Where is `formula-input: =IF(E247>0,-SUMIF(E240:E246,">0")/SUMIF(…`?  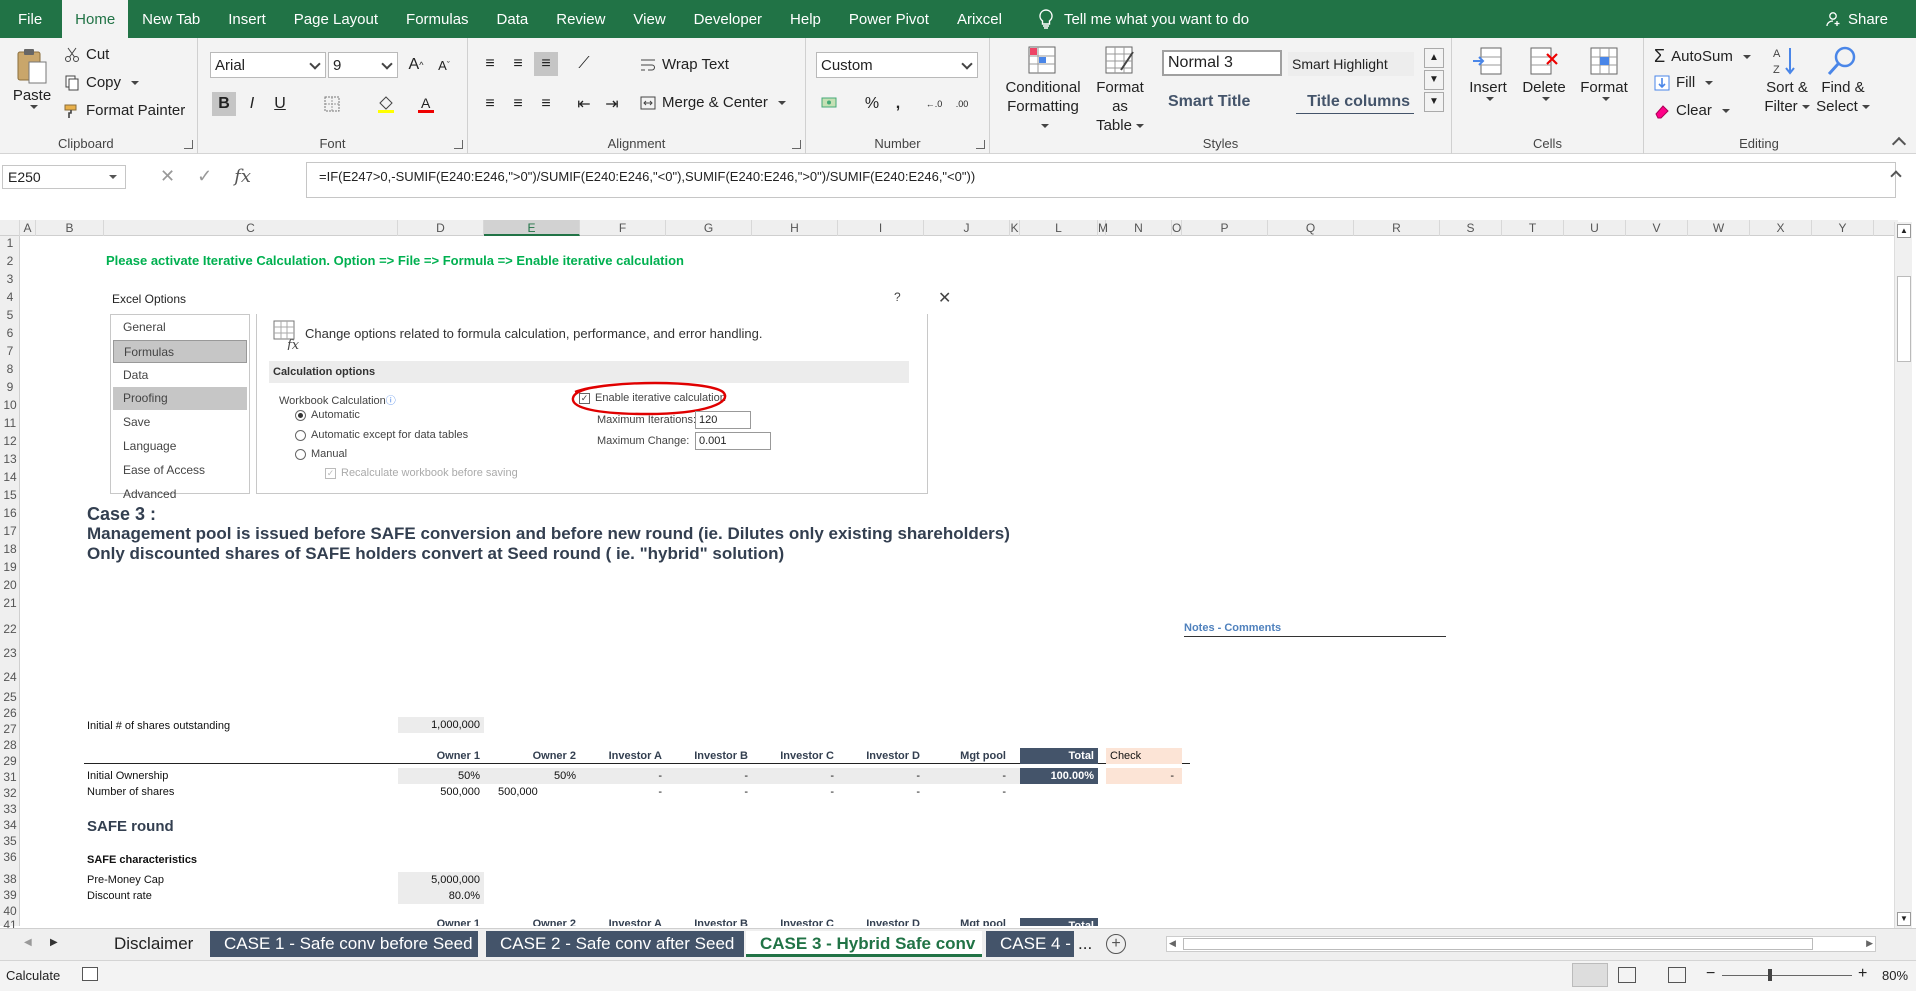 formula-input: =IF(E247>0,-SUMIF(E240:E246,">0")/SUMIF(… is located at coordinates (1101, 180).